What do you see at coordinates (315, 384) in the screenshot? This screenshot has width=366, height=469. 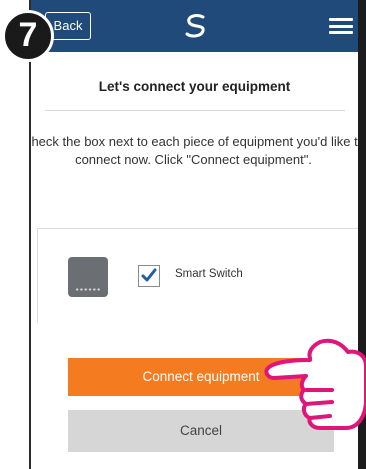 I see `pointing-hand-icon` at bounding box center [315, 384].